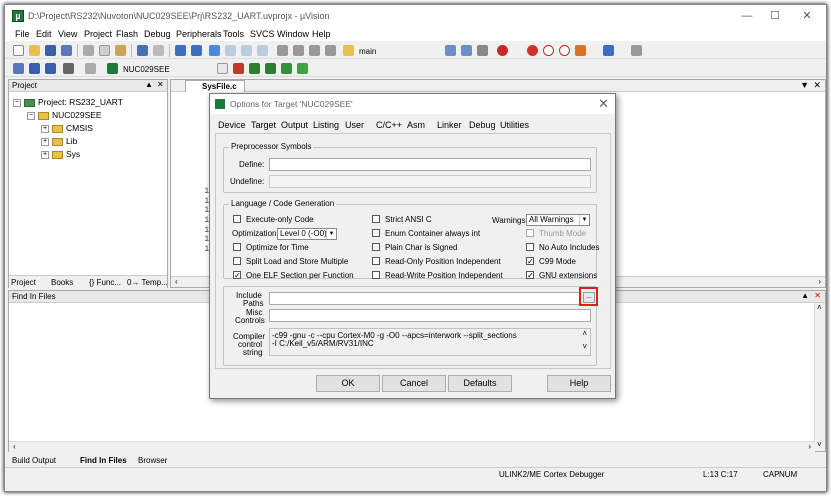 The width and height of the screenshot is (831, 496). I want to click on tab-debug: Debug, so click(482, 125).